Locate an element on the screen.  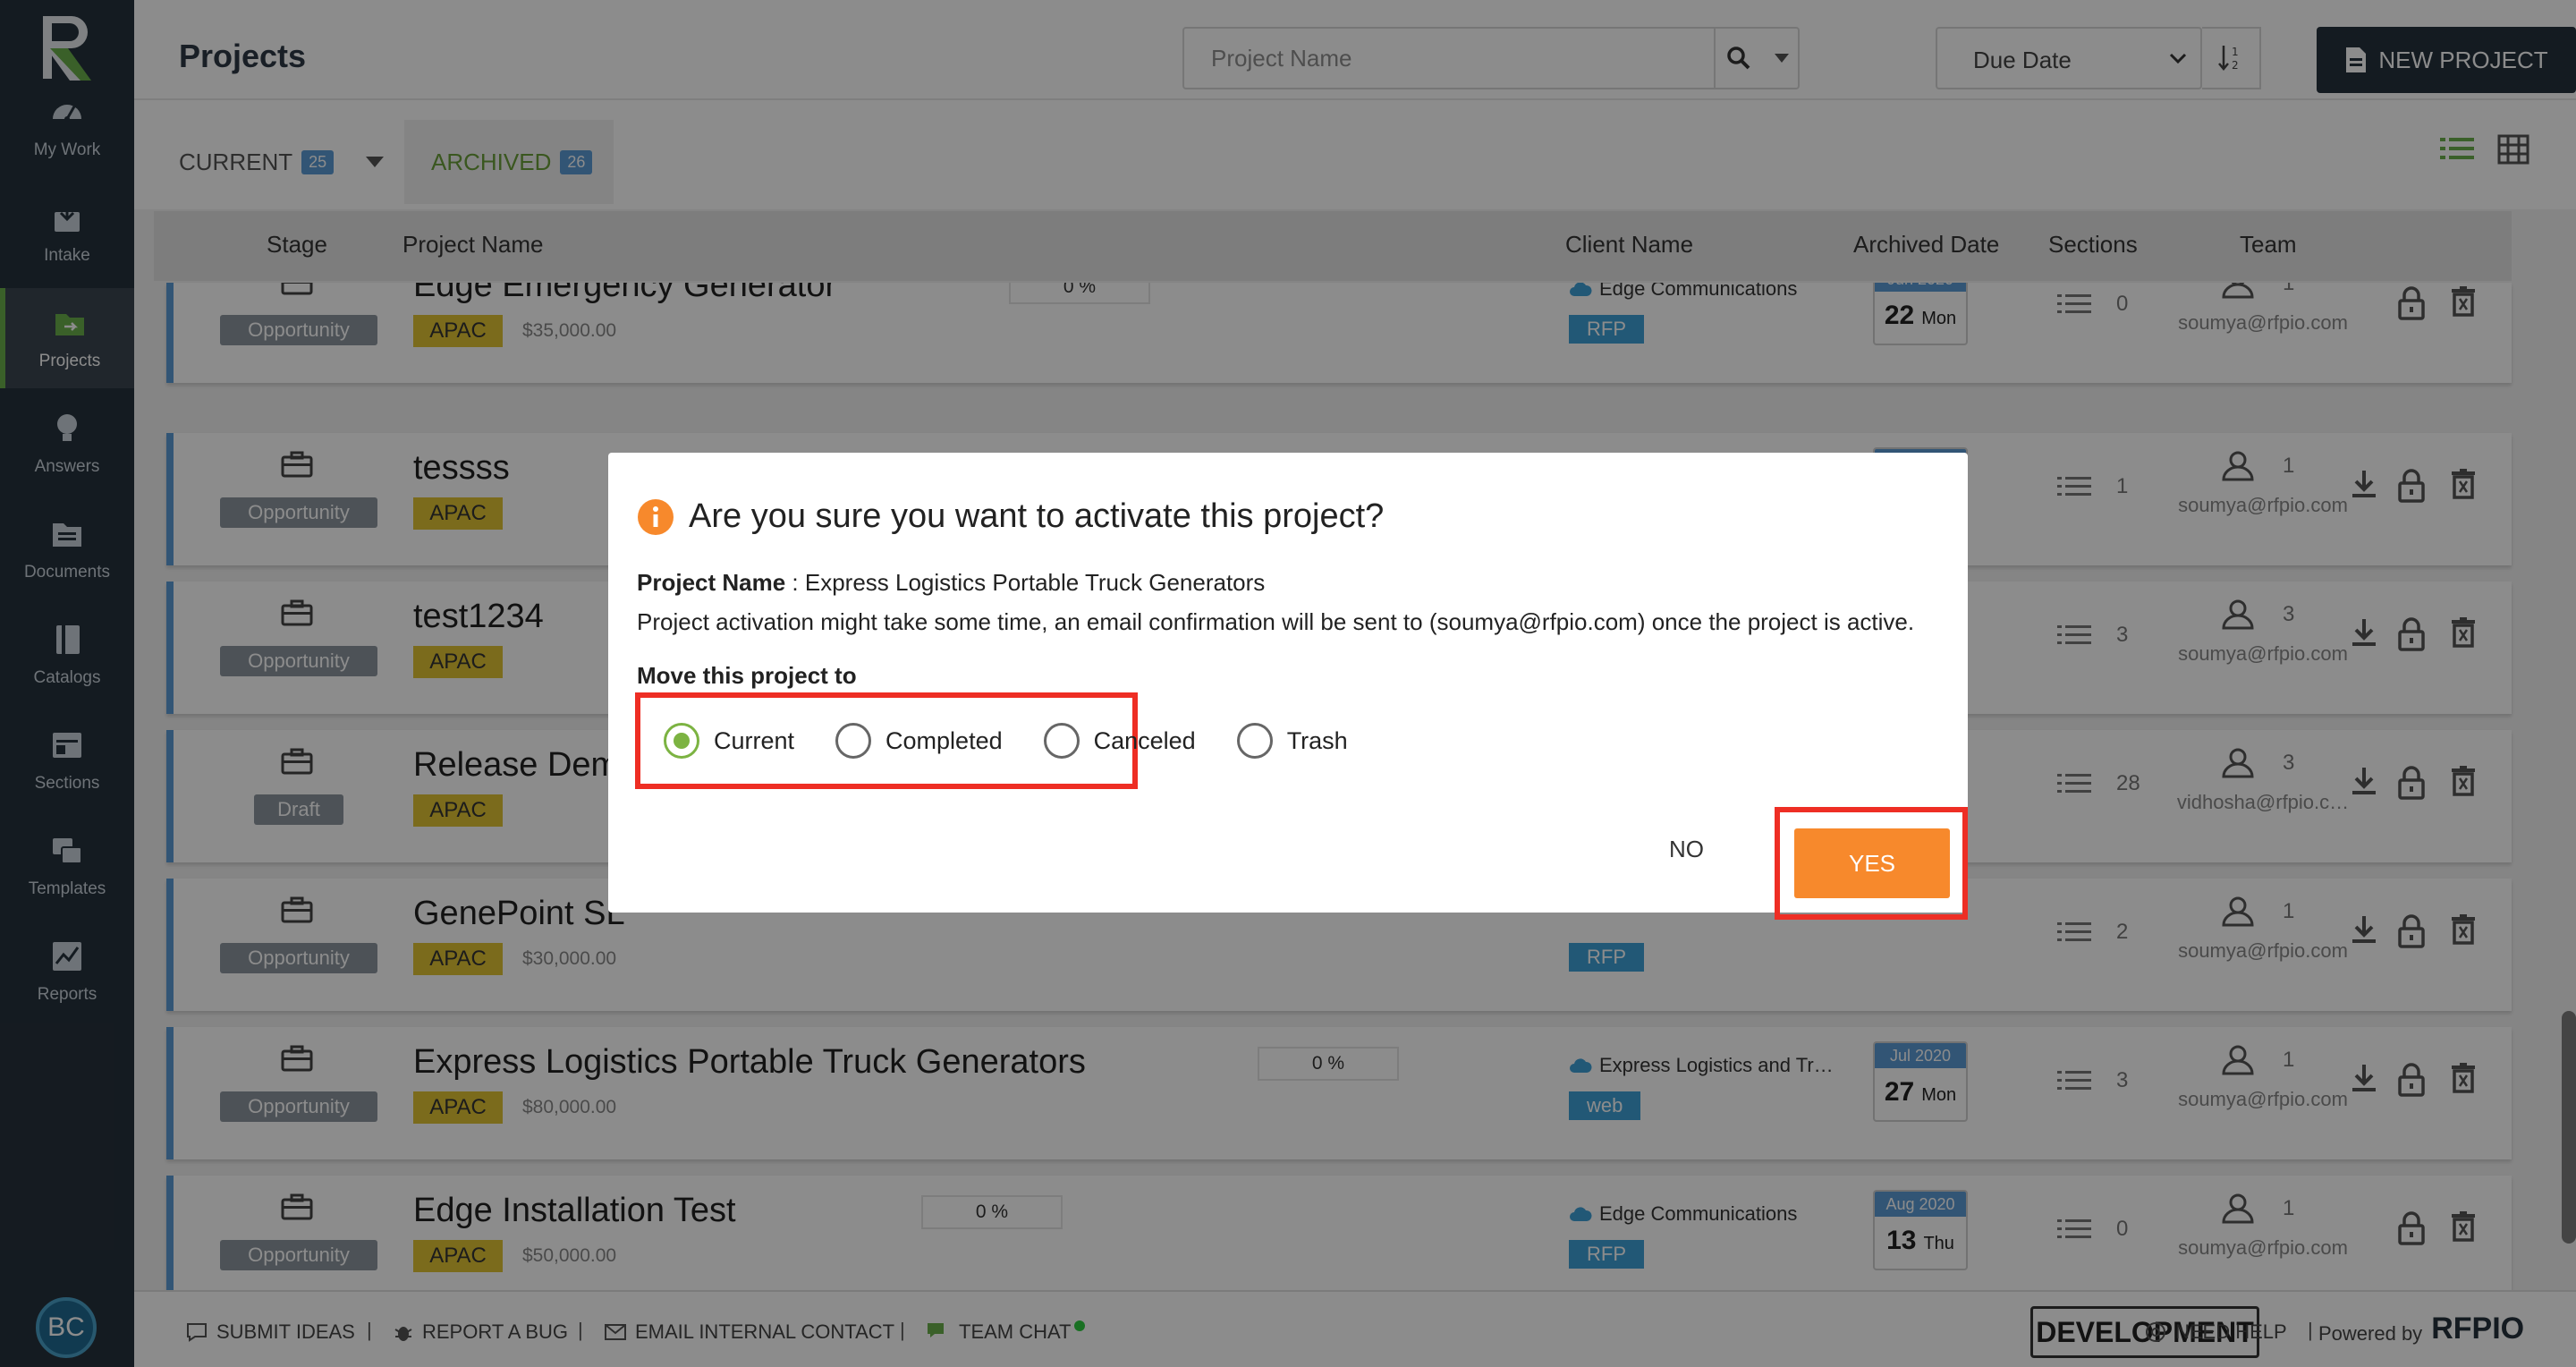
project-name-label: Project Name is located at coordinates (711, 583).